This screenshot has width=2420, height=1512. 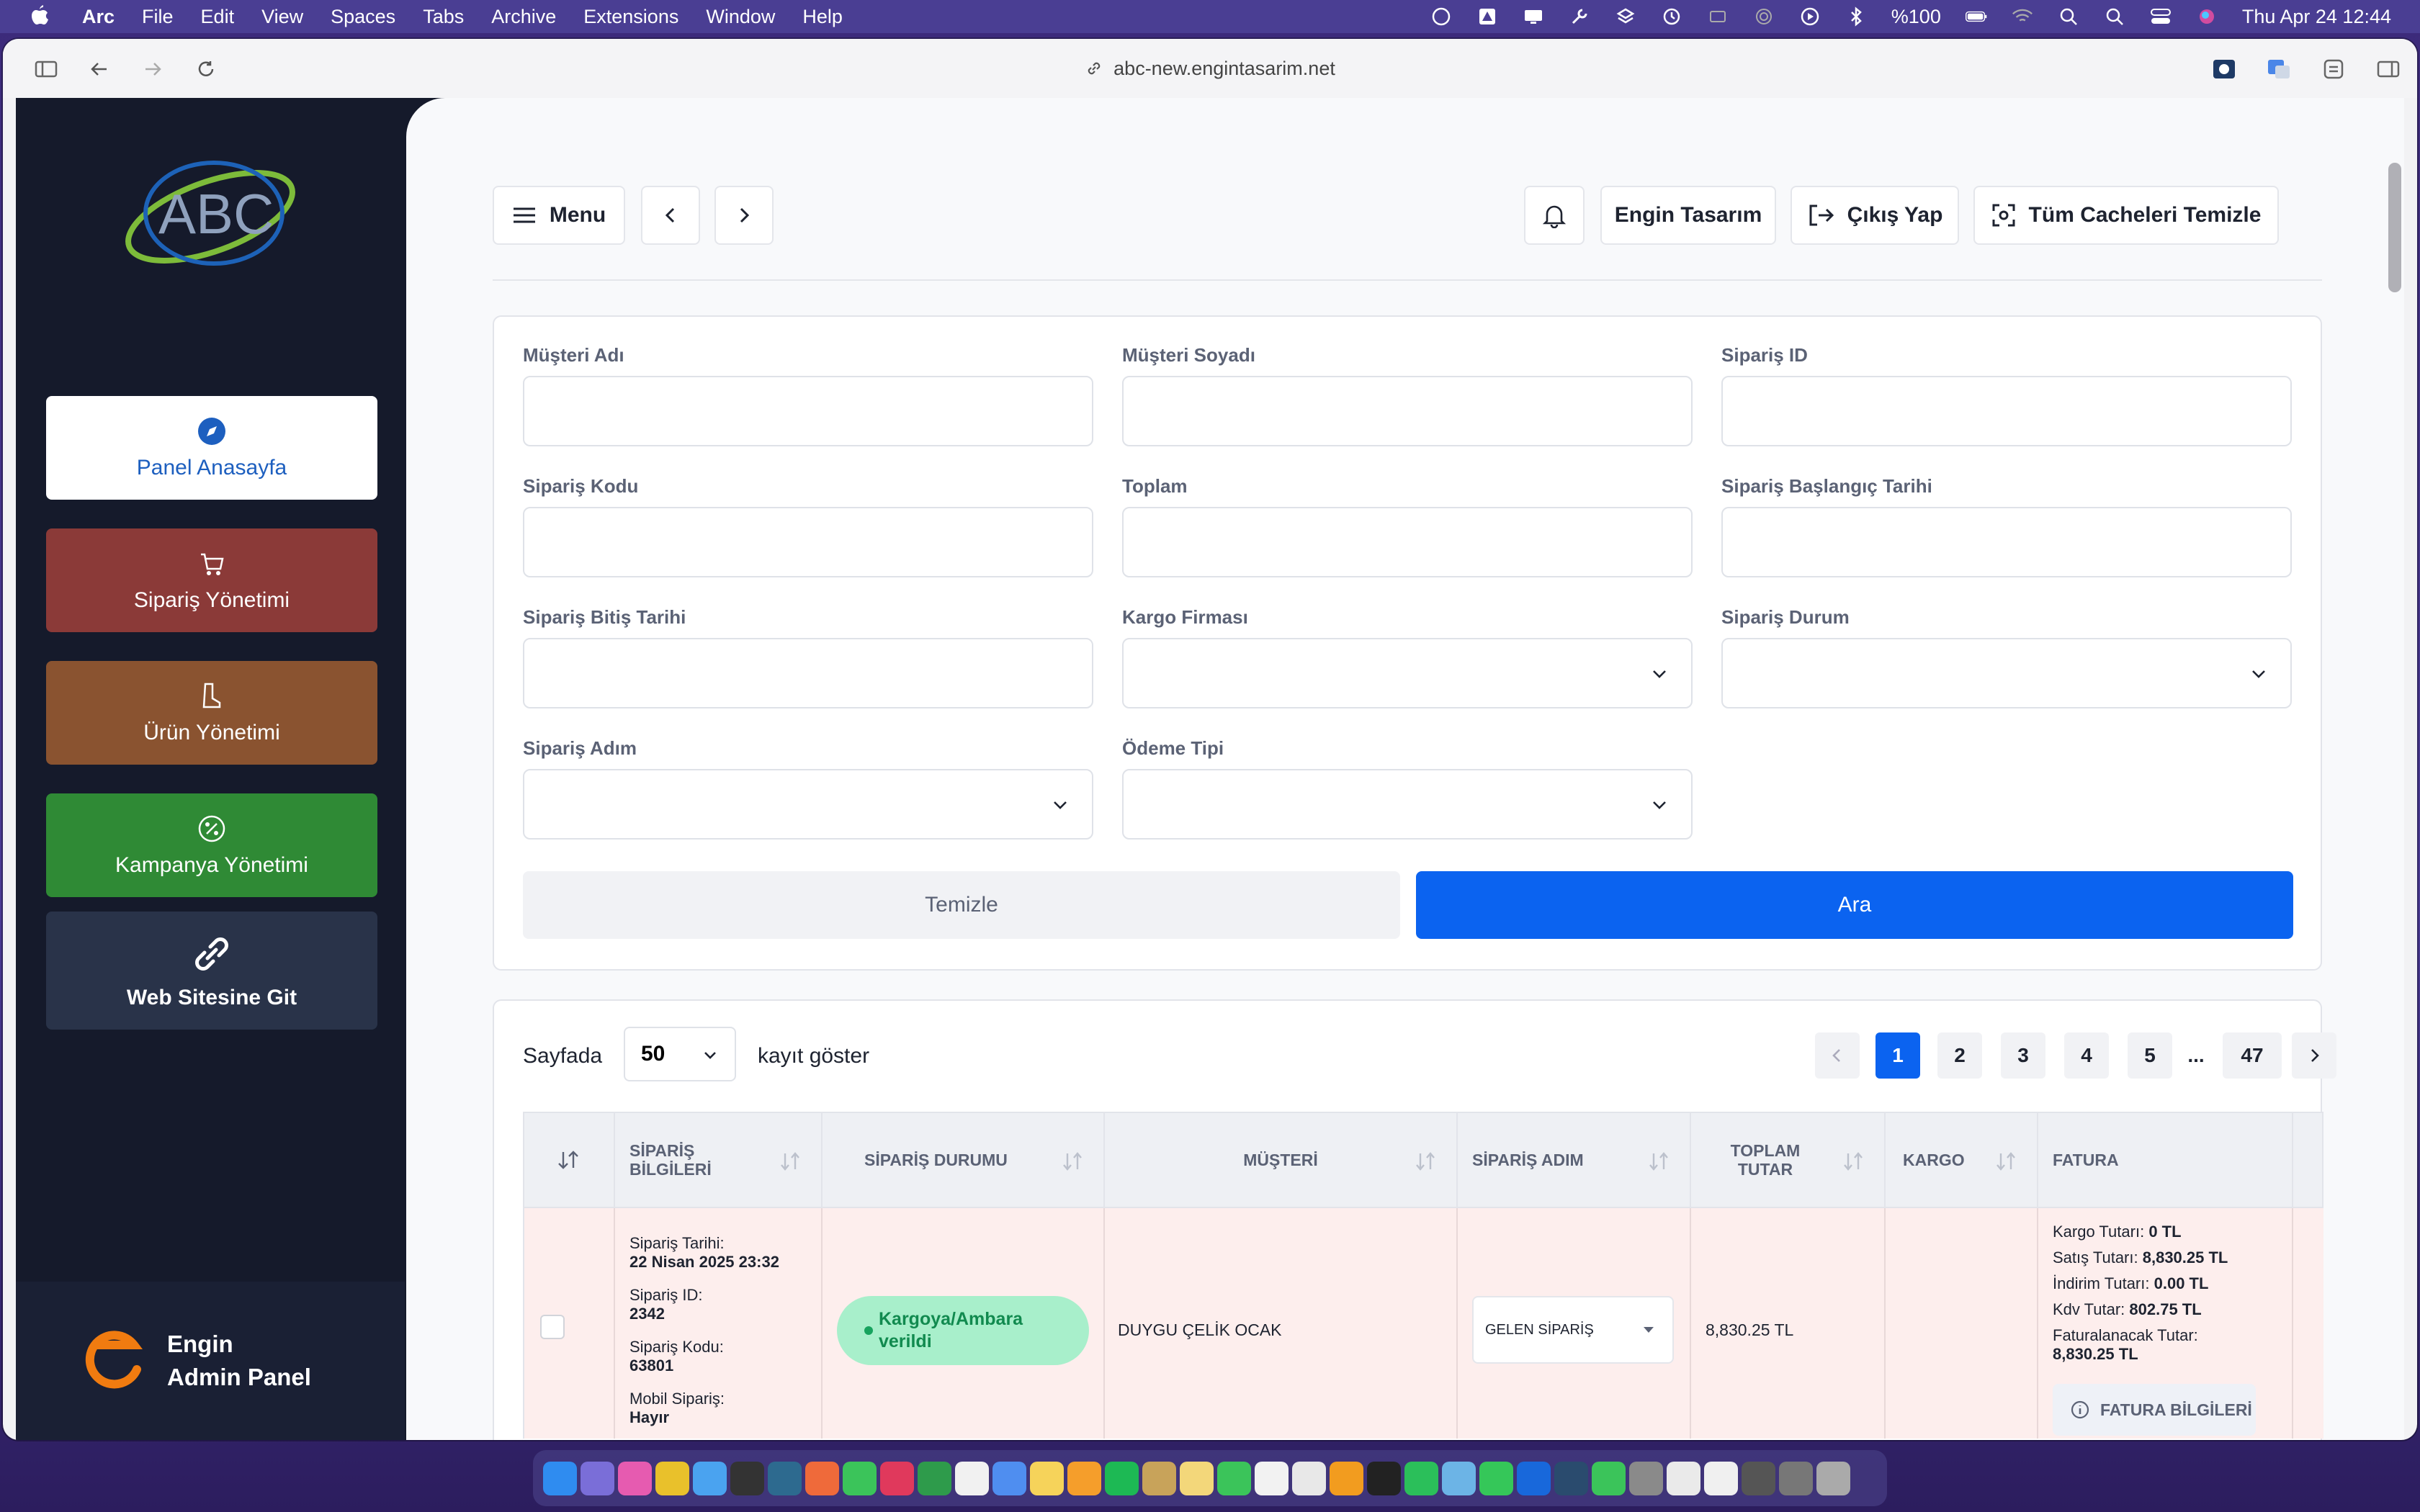 I want to click on odeme-tipi-select, so click(x=1407, y=804).